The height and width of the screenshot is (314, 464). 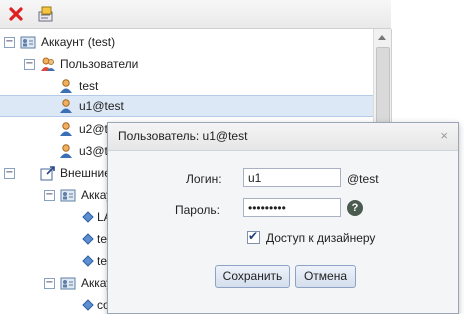 I want to click on help-icon: ?, so click(x=355, y=208).